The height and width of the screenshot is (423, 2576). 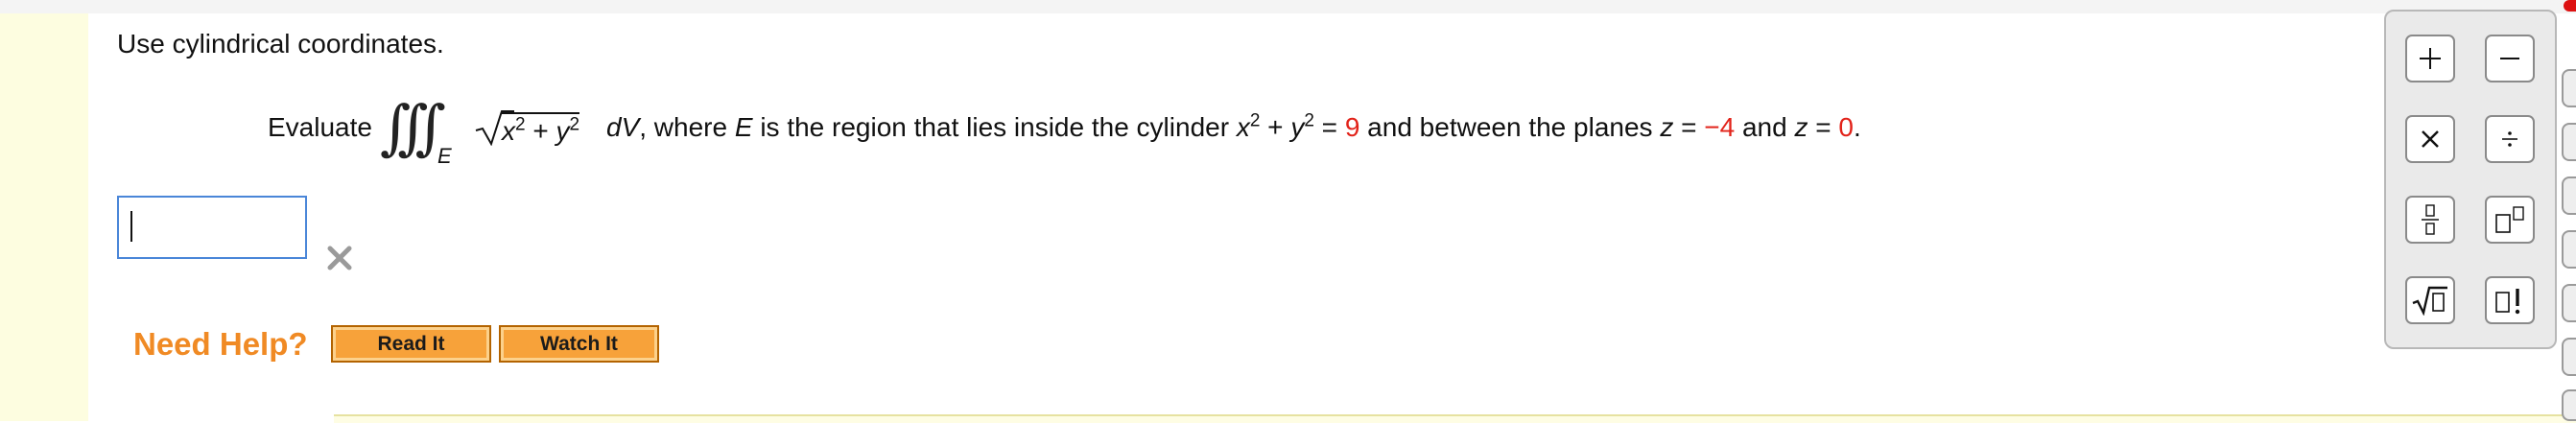 I want to click on watch-it-button: Watch It, so click(x=579, y=344).